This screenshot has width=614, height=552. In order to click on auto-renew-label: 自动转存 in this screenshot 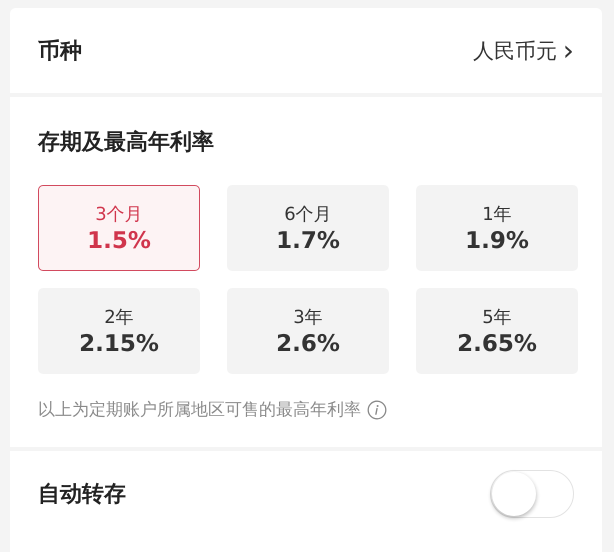, I will do `click(82, 494)`.